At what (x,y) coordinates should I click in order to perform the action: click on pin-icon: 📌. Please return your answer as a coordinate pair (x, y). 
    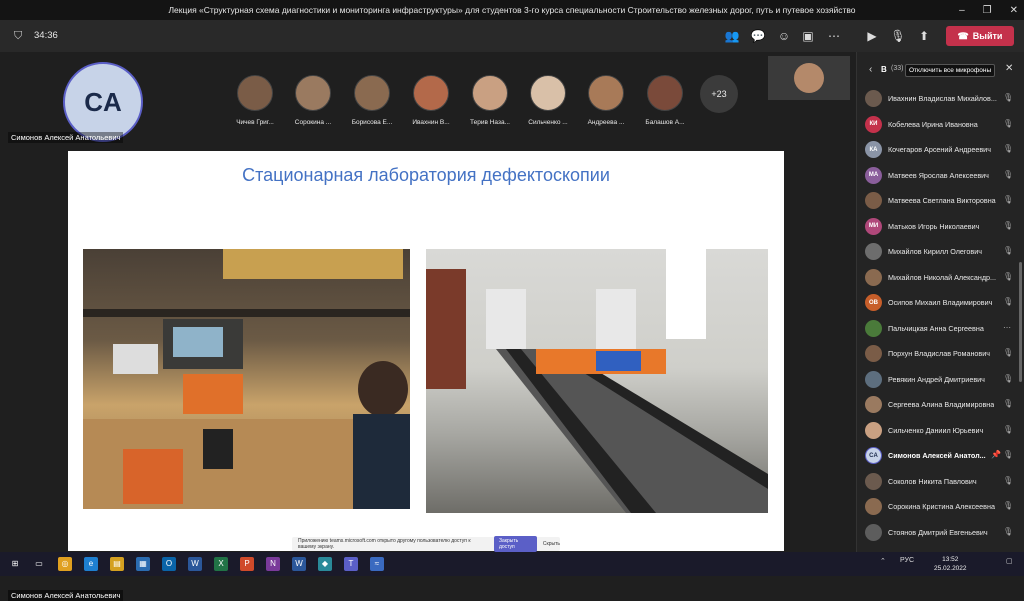
    Looking at the image, I should click on (996, 454).